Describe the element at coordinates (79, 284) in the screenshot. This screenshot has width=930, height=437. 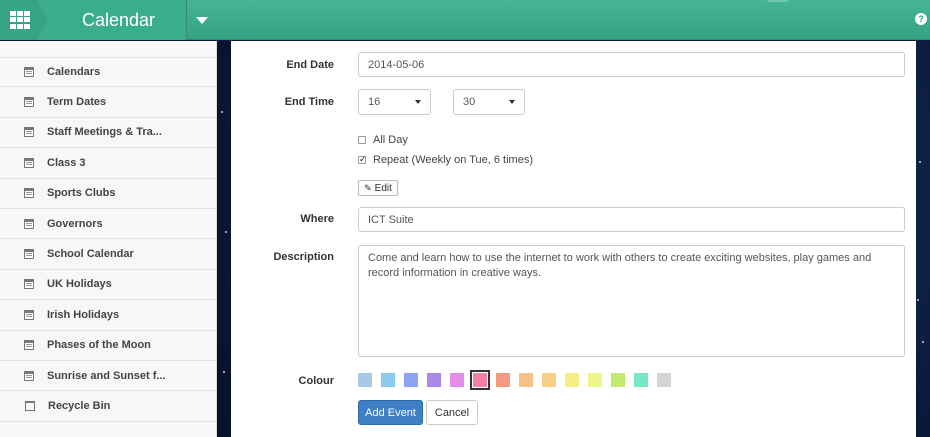
I see `sidebar-item-label: UK Holidays` at that location.